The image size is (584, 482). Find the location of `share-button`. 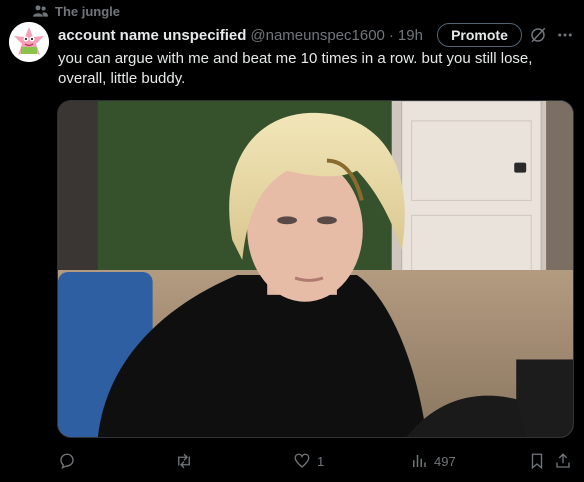

share-button is located at coordinates (563, 461).